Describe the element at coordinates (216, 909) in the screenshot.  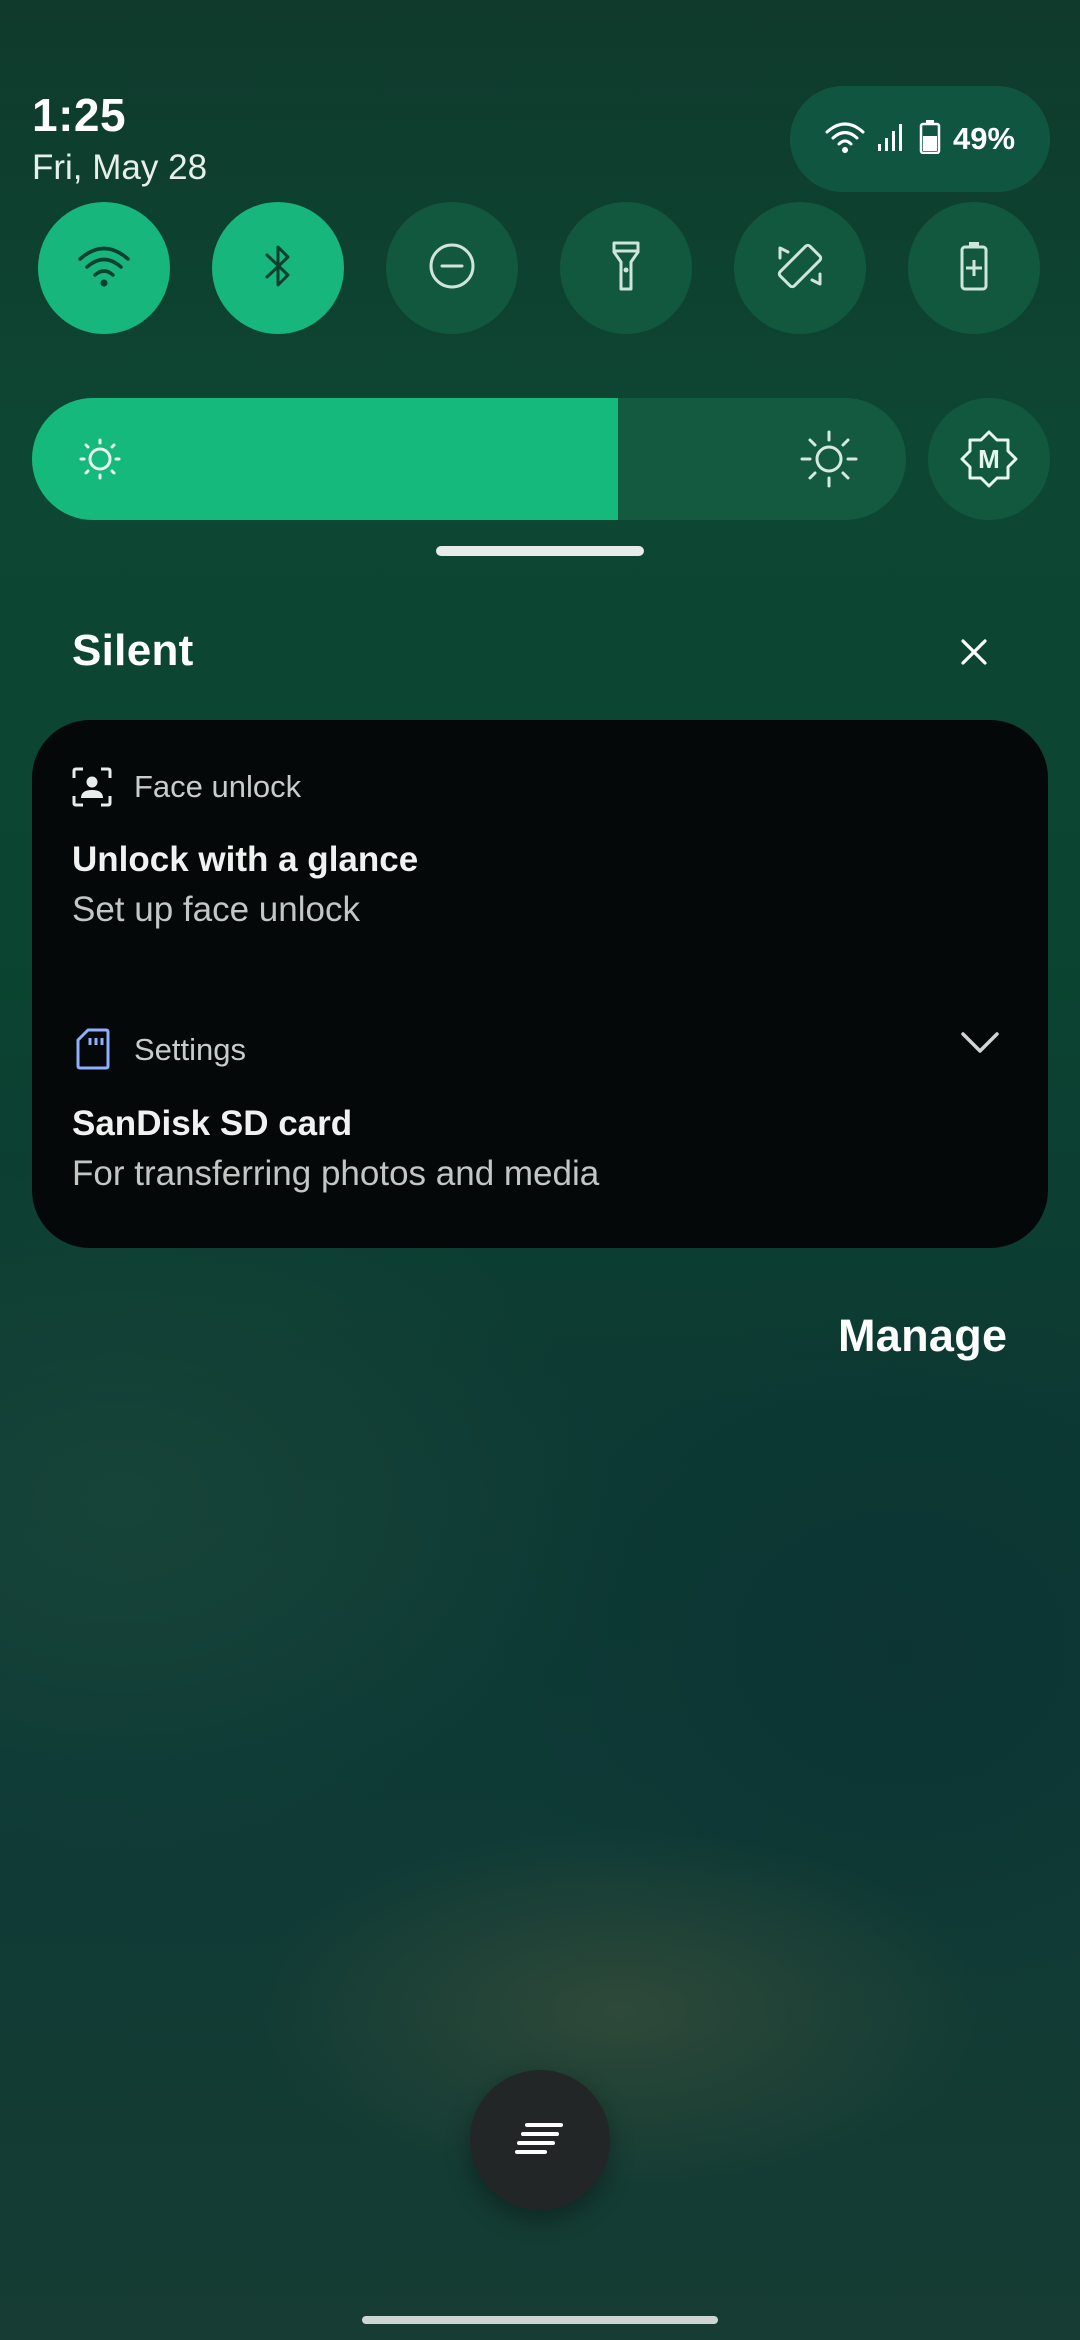
I see `notification-text: Set up face unlock` at that location.